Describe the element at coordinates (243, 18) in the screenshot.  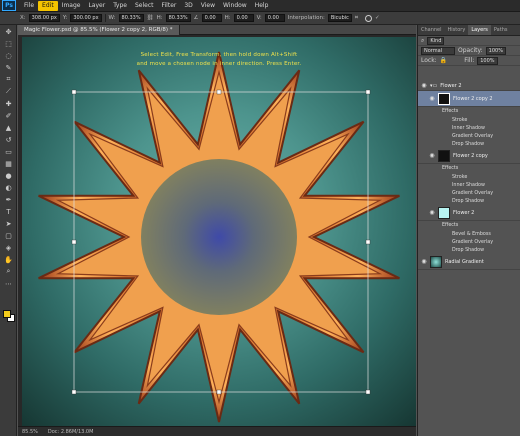
I see `hskew-field: 0.00` at that location.